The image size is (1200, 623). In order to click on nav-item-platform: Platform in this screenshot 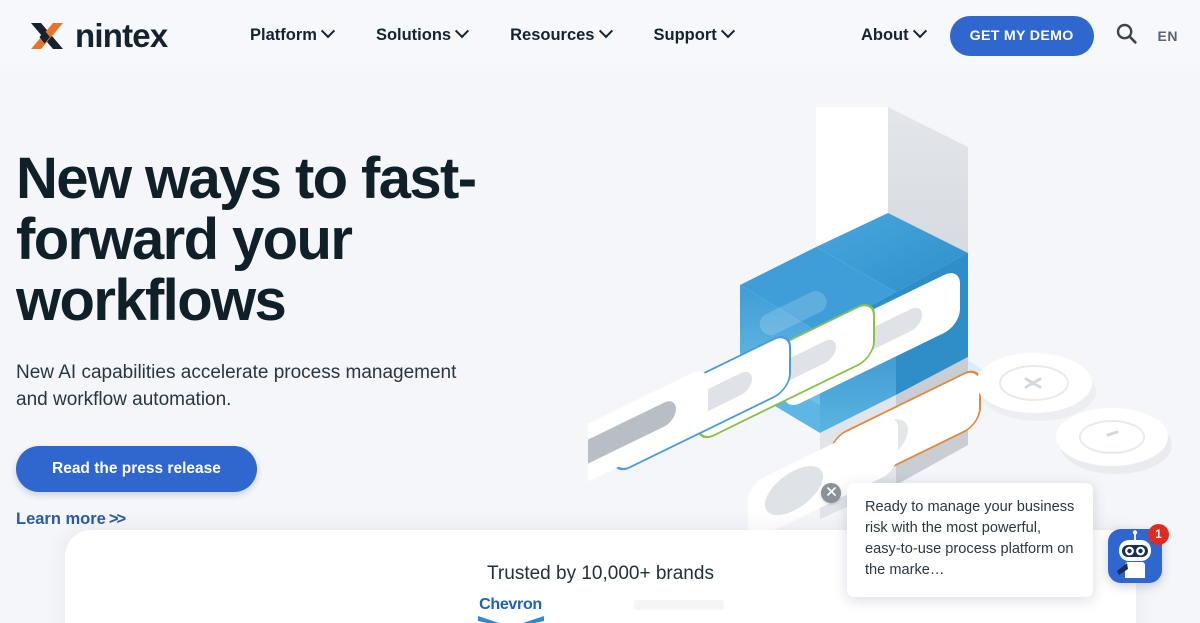, I will do `click(293, 34)`.